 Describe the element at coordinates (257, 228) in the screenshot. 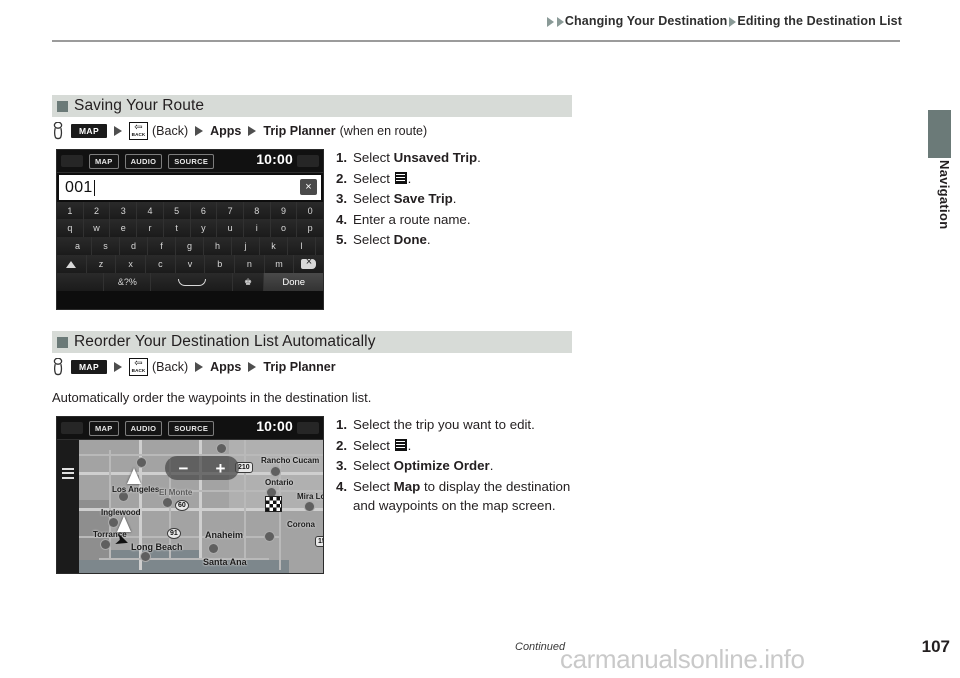

I see `key-i: i` at that location.